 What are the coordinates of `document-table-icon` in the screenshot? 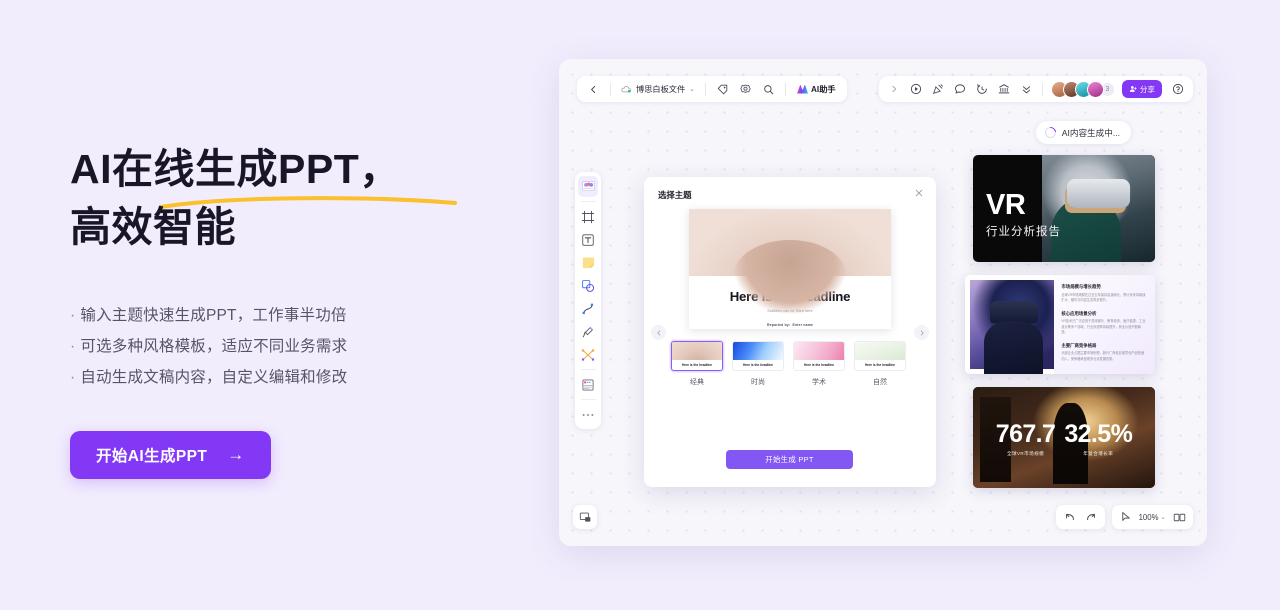 It's located at (588, 384).